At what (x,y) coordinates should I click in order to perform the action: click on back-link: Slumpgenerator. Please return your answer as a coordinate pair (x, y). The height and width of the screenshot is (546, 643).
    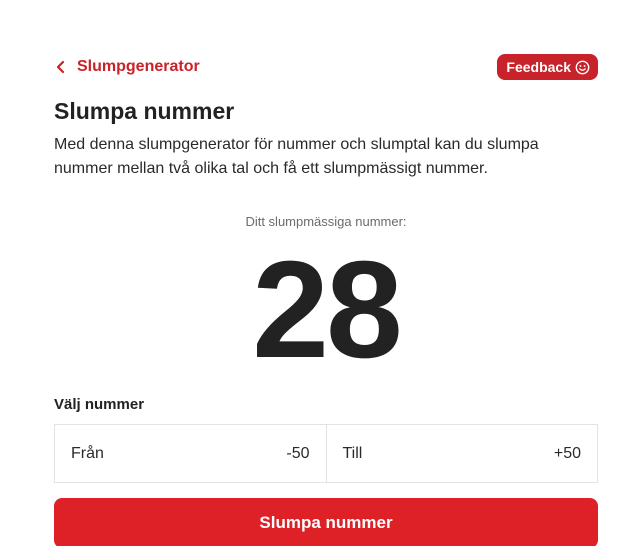
    Looking at the image, I should click on (127, 67).